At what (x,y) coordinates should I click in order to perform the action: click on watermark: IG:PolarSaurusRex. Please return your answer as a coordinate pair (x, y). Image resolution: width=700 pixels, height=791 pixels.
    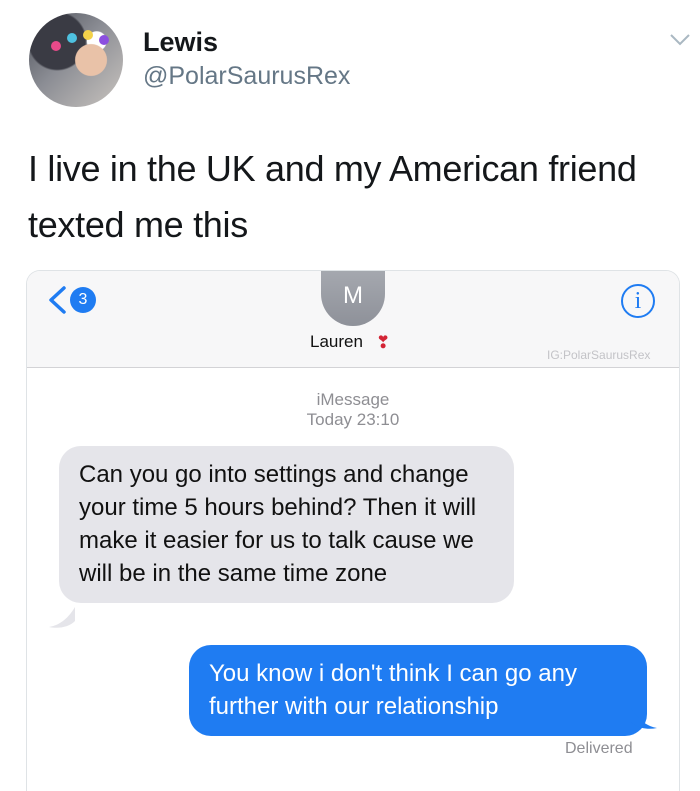
    Looking at the image, I should click on (599, 355).